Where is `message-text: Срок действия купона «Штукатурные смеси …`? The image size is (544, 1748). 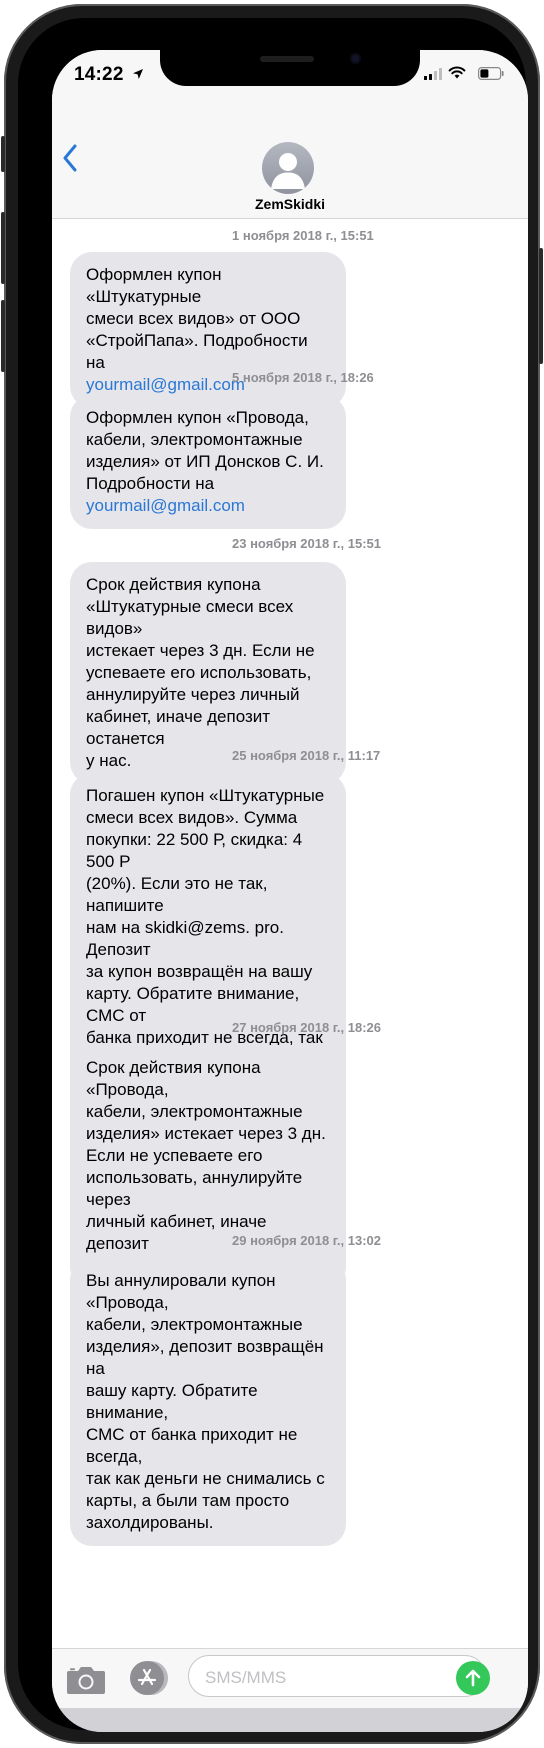
message-text: Срок действия купона «Штукатурные смеси … is located at coordinates (200, 672).